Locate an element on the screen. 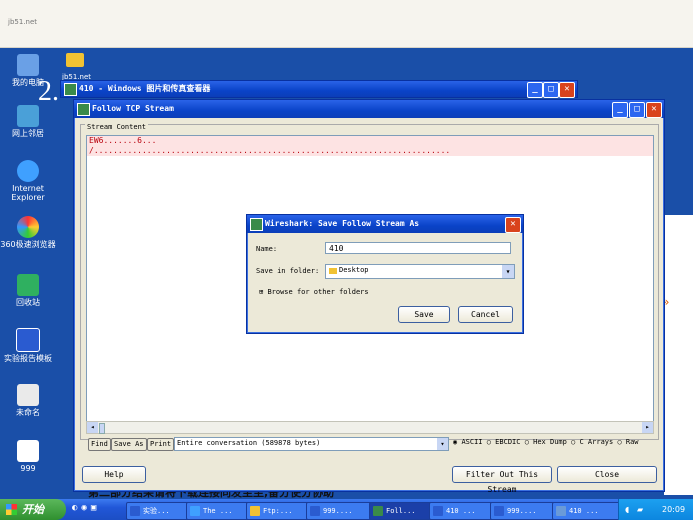 The width and height of the screenshot is (693, 520). horizontal-scrollbar: ◂ ▸ is located at coordinates (370, 427).